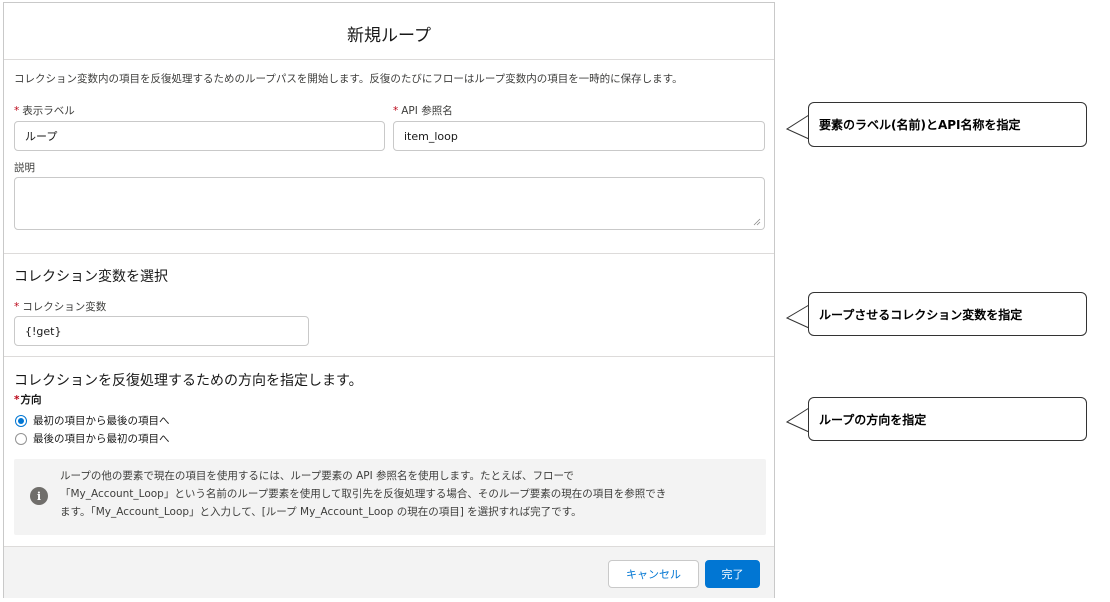 This screenshot has width=1110, height=602. Describe the element at coordinates (43, 331) in the screenshot. I see `collection-variable-value: {!get}` at that location.